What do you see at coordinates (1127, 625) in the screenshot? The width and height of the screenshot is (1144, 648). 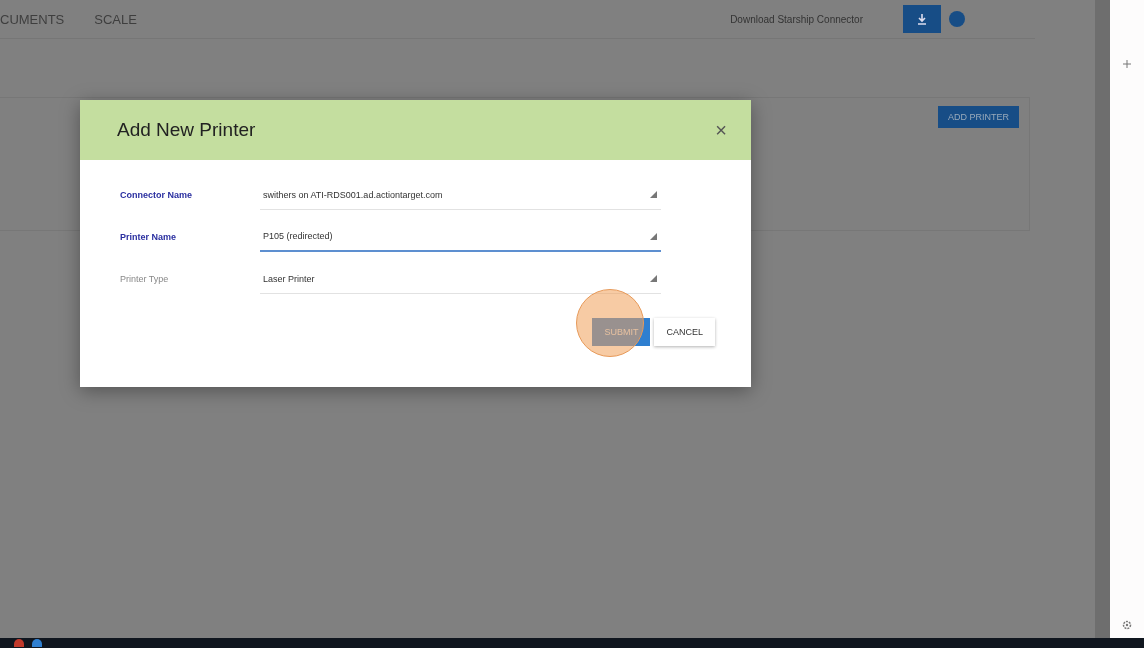 I see `settings-icon` at bounding box center [1127, 625].